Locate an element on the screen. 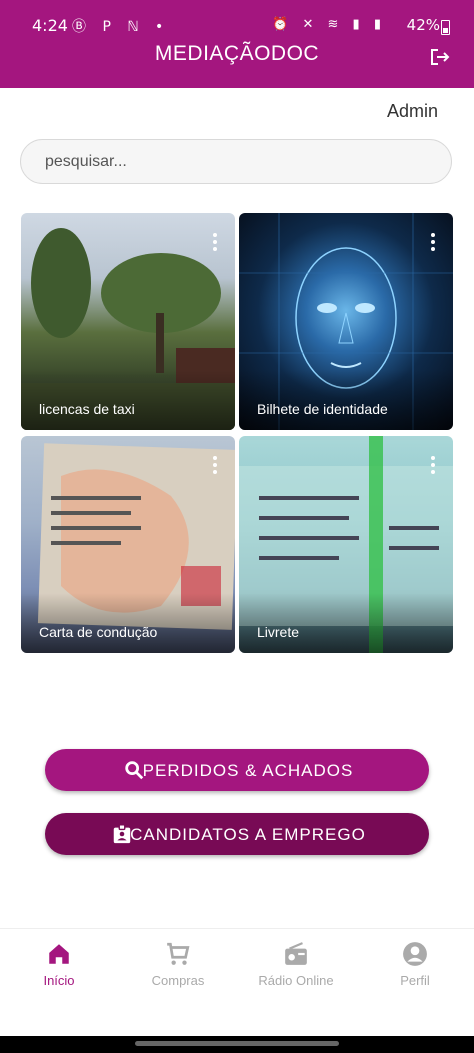 The height and width of the screenshot is (1053, 474). home-icon is located at coordinates (59, 954).